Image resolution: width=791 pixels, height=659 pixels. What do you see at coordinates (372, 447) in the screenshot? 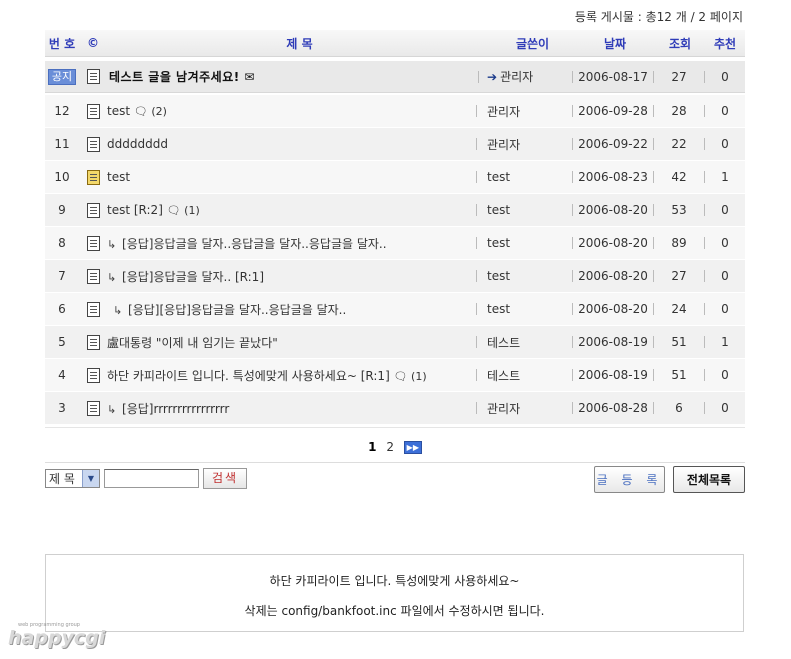
I see `page-current: 1` at bounding box center [372, 447].